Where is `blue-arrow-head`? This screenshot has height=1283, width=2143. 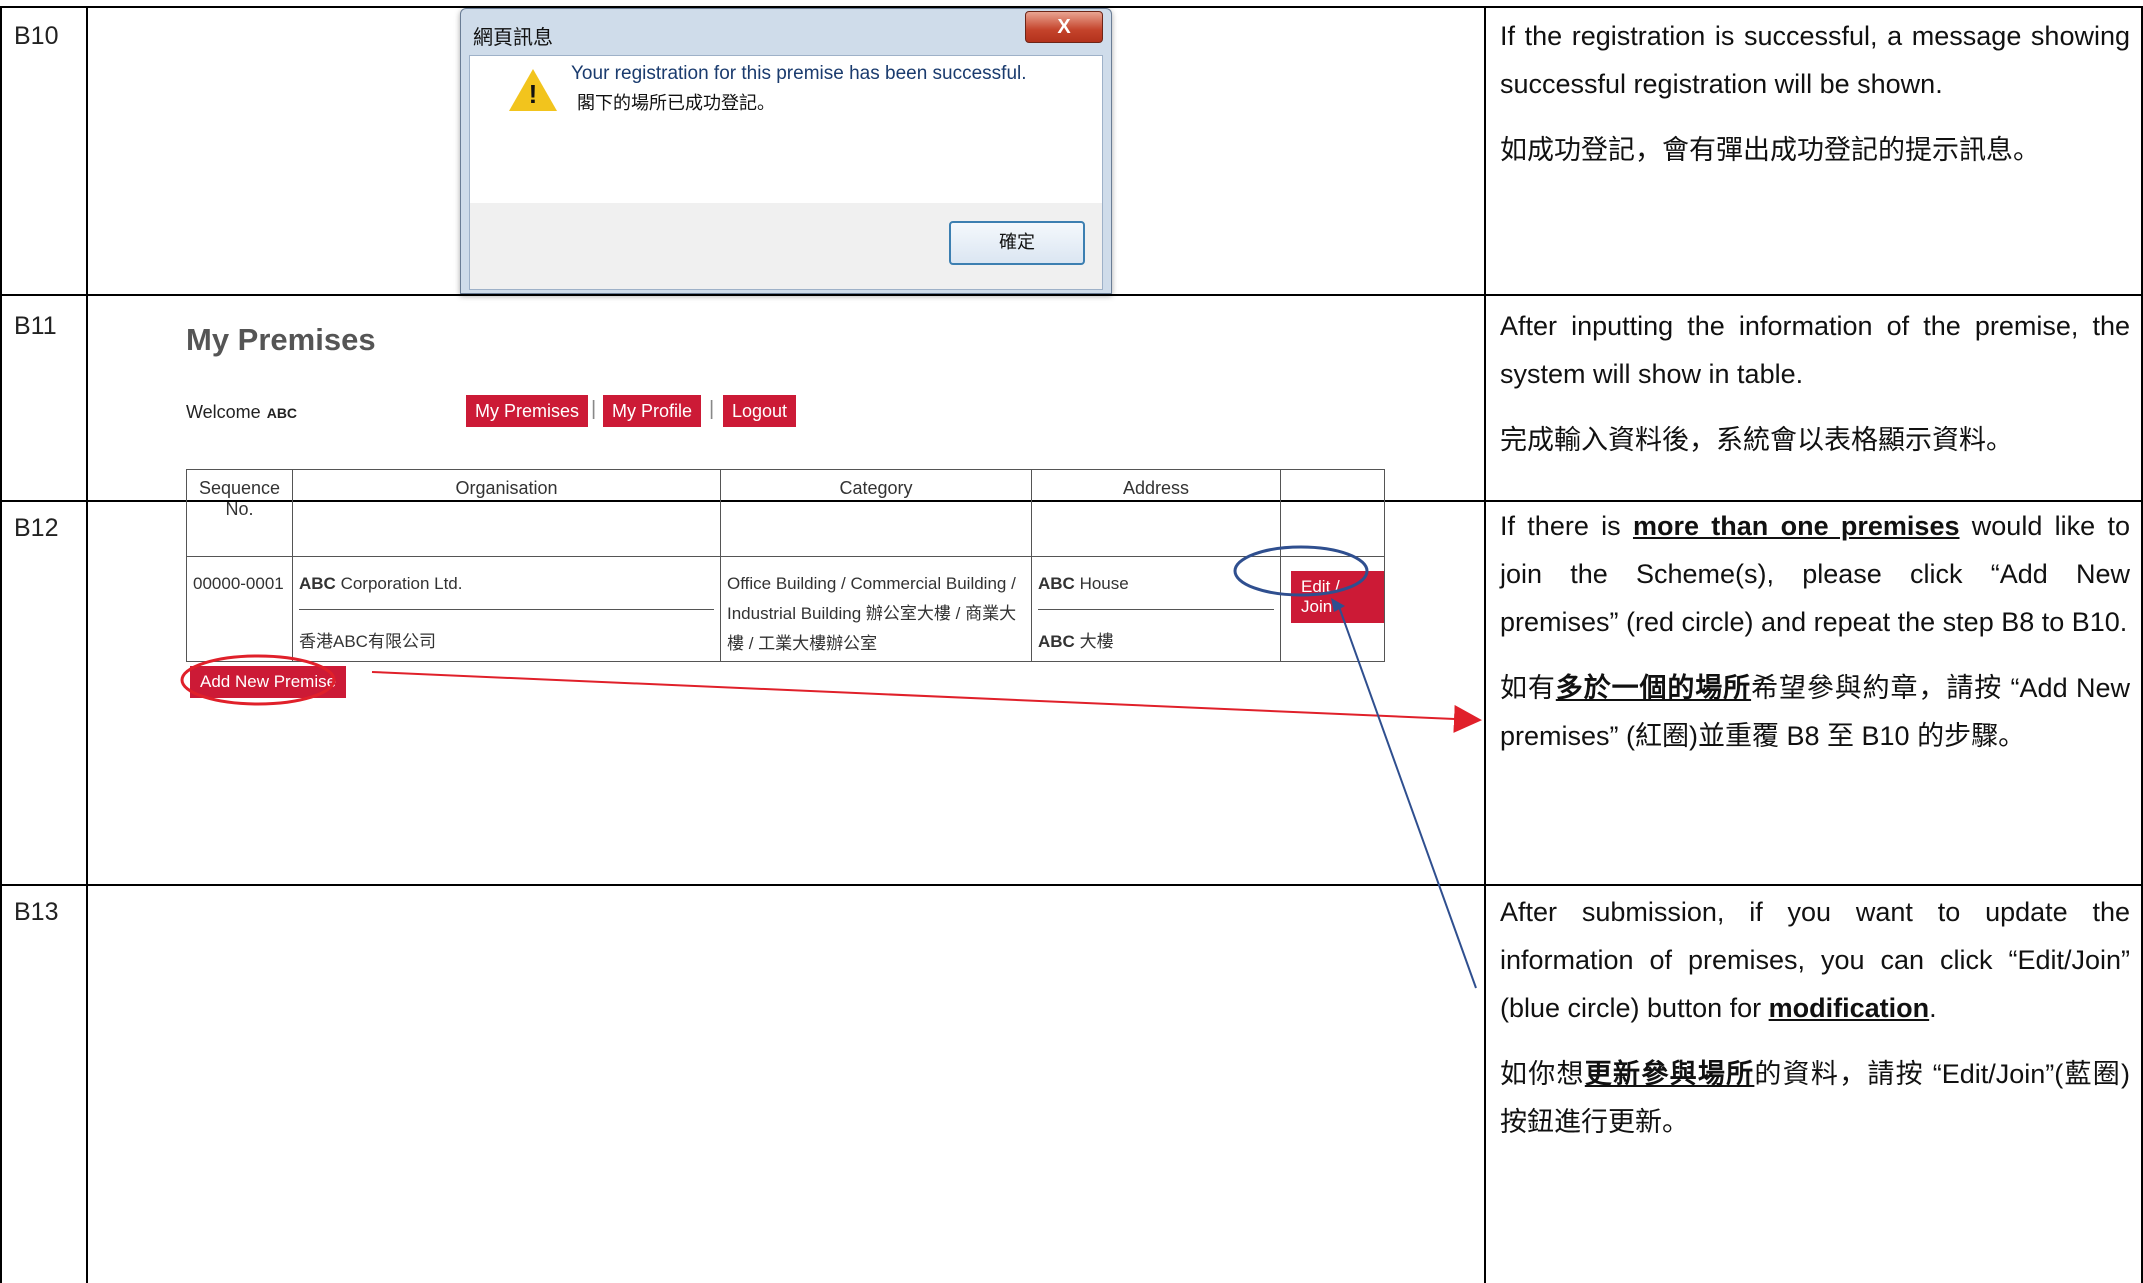 blue-arrow-head is located at coordinates (1338, 605).